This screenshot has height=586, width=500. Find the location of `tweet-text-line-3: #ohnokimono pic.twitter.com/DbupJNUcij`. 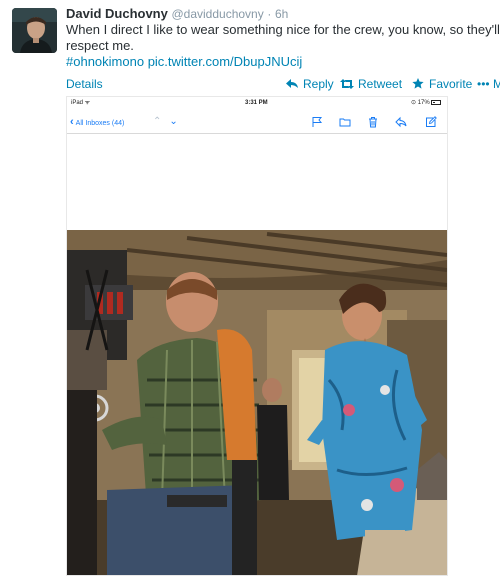

tweet-text-line-3: #ohnokimono pic.twitter.com/DbupJNUcij is located at coordinates (282, 62).